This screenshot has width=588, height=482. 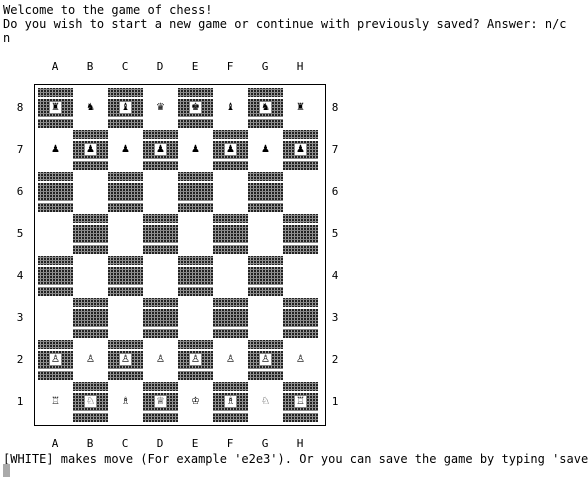 I want to click on square-g5, so click(x=265, y=234).